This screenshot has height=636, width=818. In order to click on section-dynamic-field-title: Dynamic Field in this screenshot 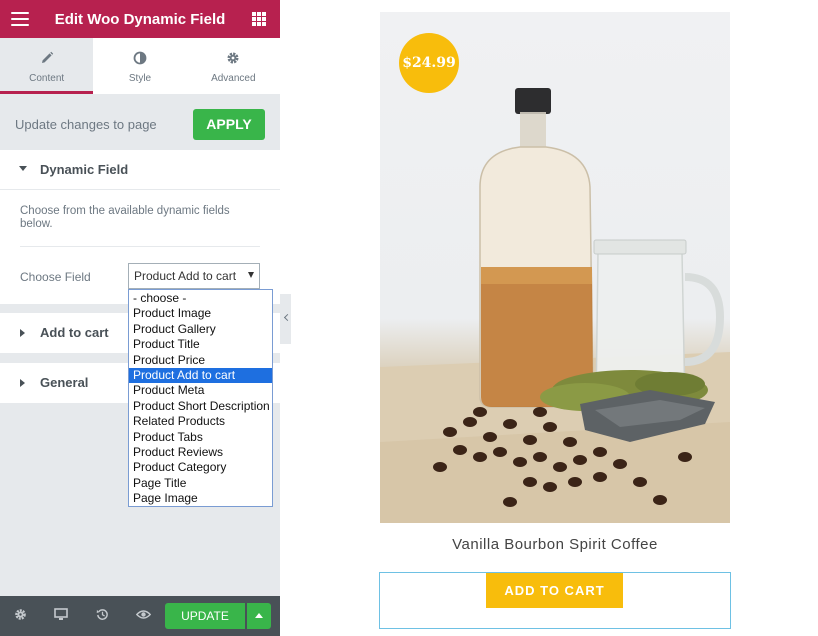, I will do `click(84, 169)`.